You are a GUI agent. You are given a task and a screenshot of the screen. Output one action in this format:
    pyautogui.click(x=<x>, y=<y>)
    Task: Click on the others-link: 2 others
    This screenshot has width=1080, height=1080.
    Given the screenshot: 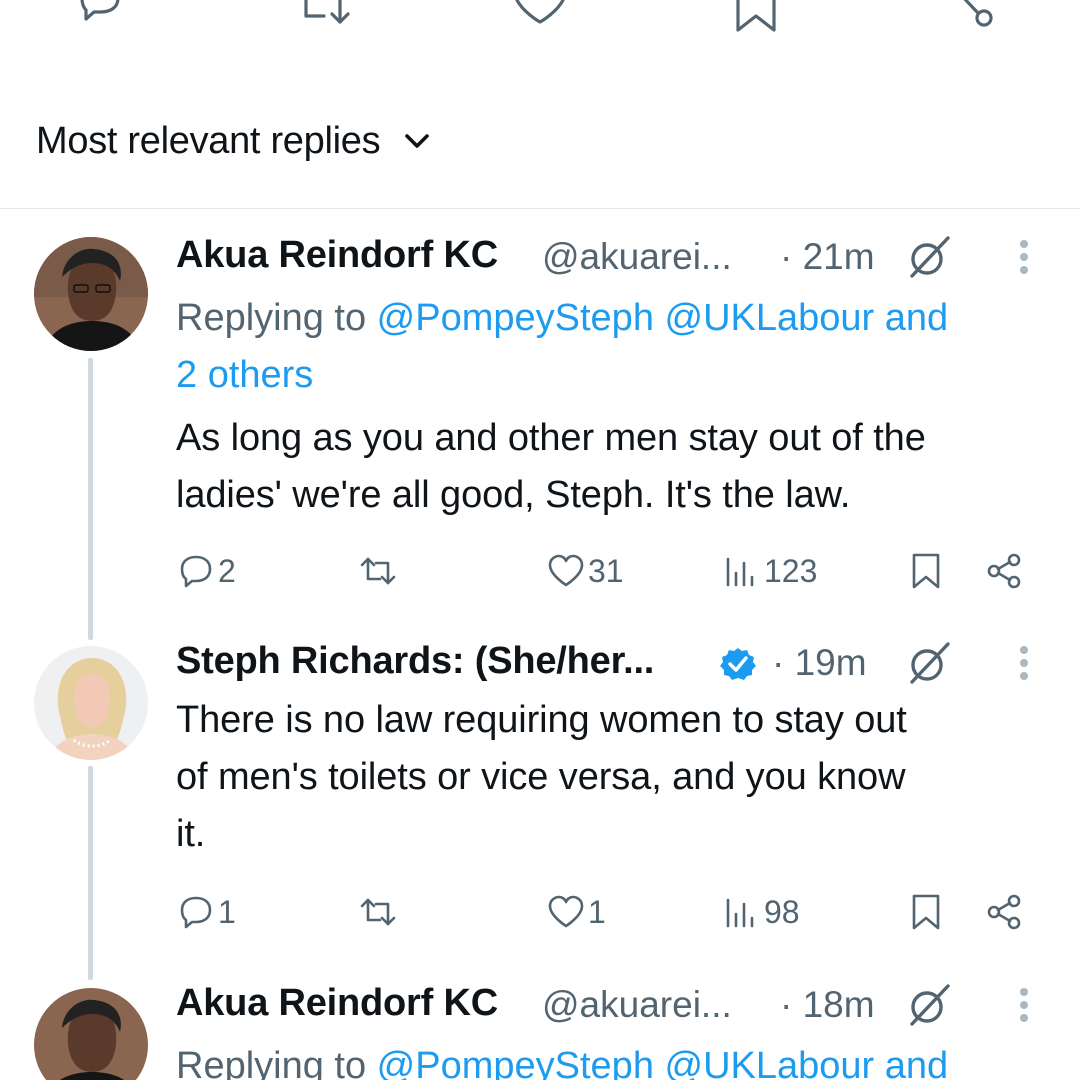 What is the action you would take?
    pyautogui.click(x=244, y=375)
    